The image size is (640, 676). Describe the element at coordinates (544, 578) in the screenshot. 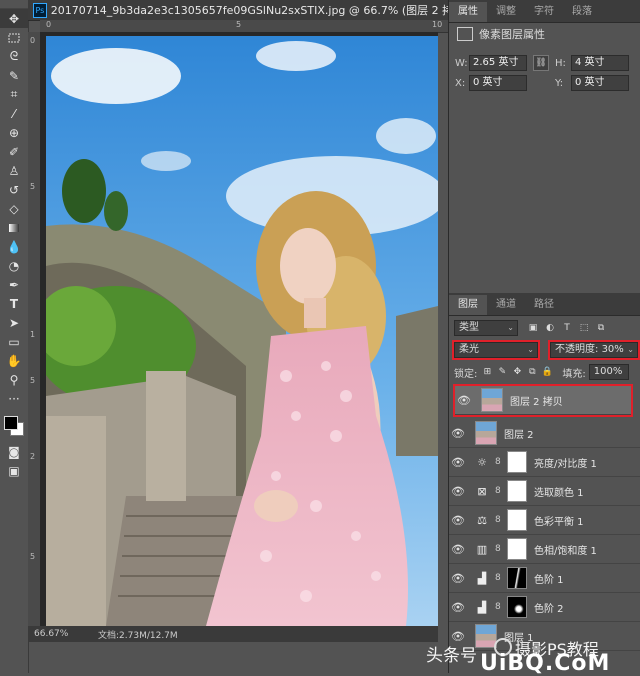

I see `layer-row: 👁 ▟ 8 色阶 1` at that location.